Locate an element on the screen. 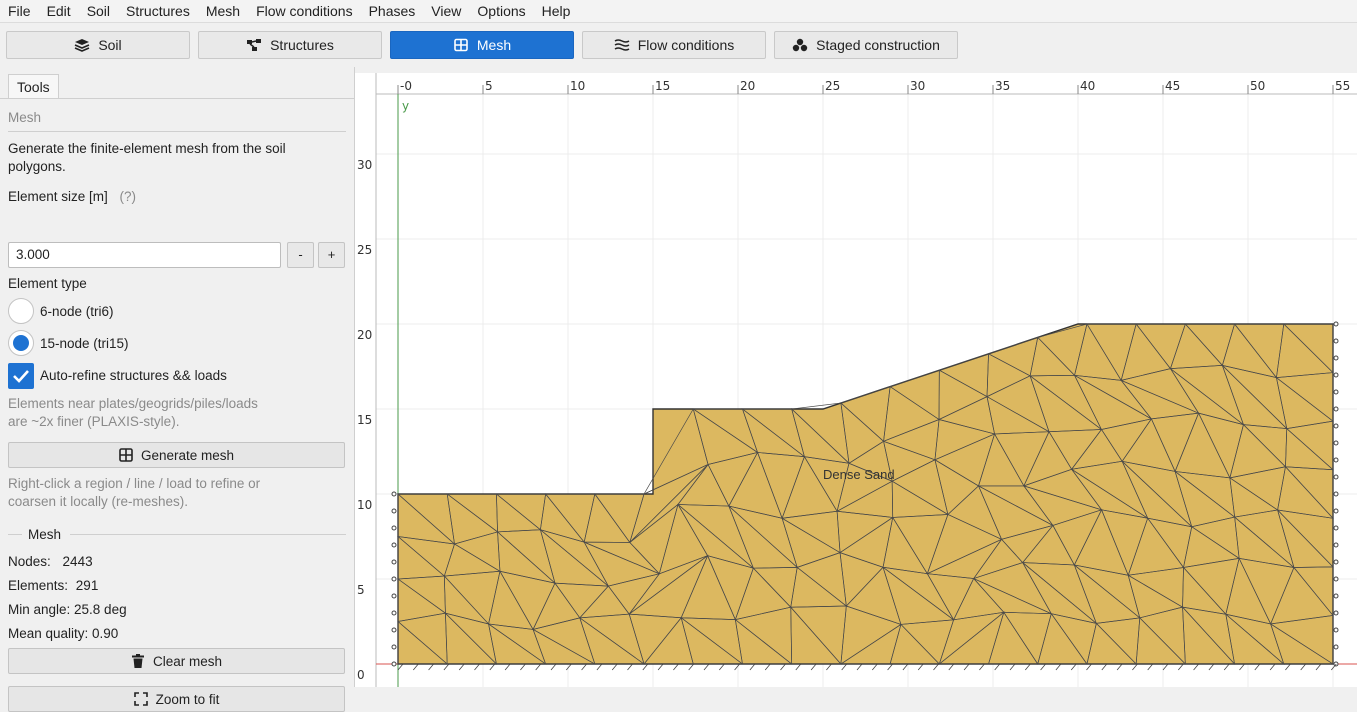 Image resolution: width=1357 pixels, height=712 pixels. menu-phases: Phases is located at coordinates (392, 11).